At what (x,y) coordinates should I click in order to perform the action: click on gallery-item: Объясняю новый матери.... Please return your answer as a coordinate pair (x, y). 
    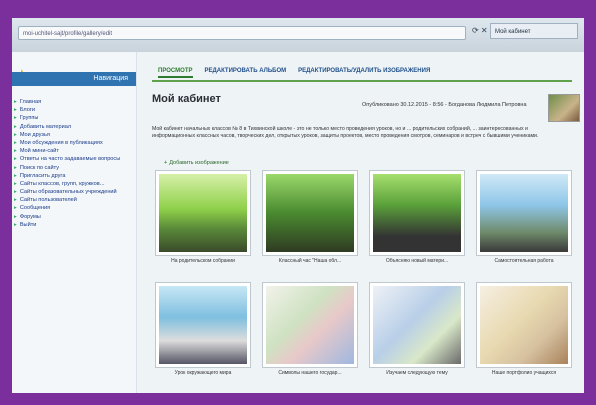
    Looking at the image, I should click on (417, 220).